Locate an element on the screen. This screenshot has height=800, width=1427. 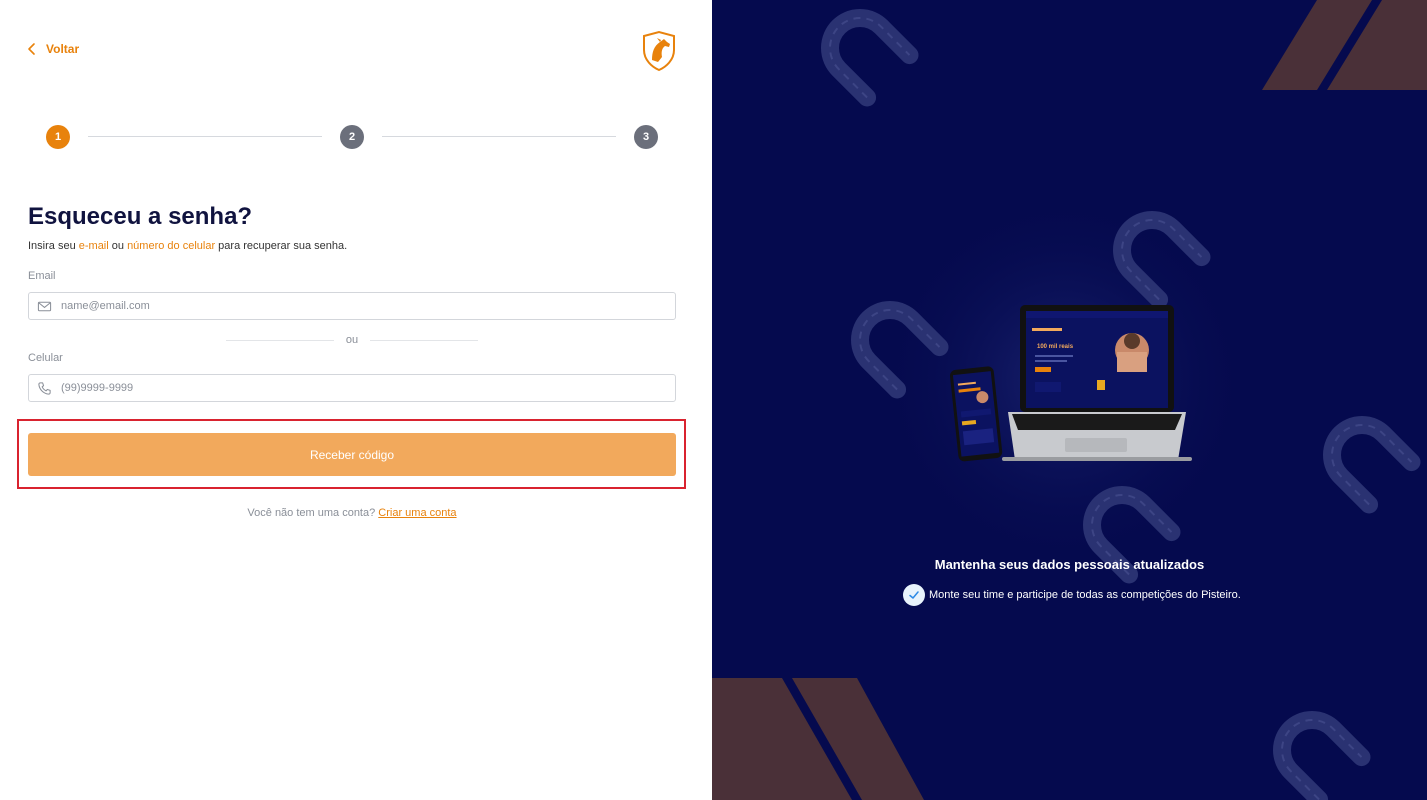
back-link: Voltar is located at coordinates (52, 49).